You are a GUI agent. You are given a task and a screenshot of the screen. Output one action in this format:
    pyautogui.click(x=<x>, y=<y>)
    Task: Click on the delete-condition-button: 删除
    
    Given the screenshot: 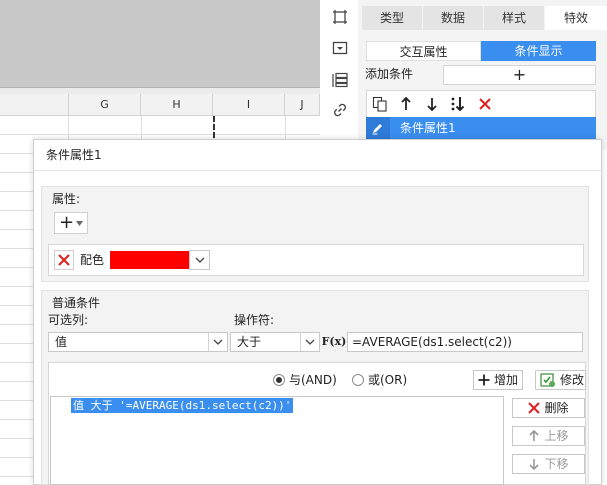 What is the action you would take?
    pyautogui.click(x=548, y=408)
    